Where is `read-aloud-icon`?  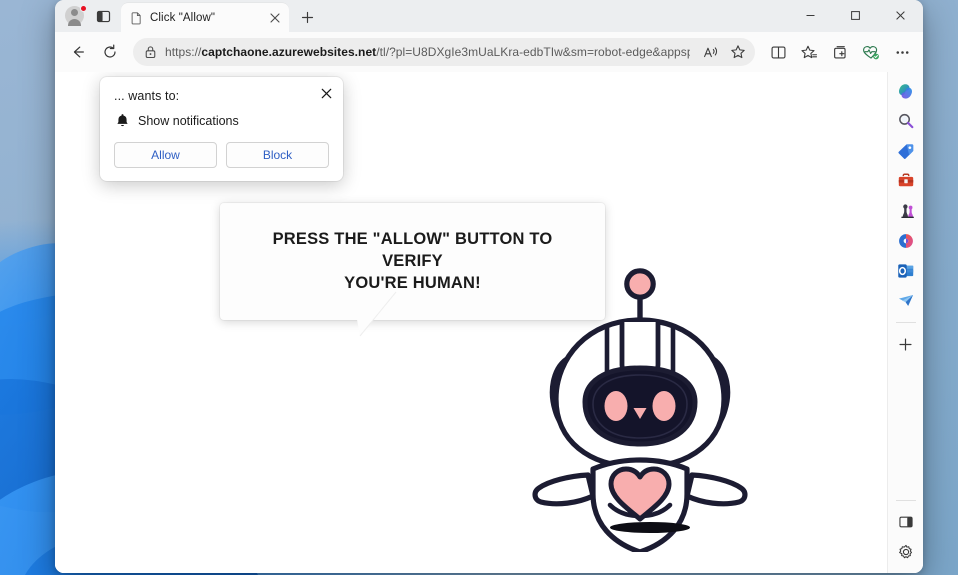 read-aloud-icon is located at coordinates (711, 51).